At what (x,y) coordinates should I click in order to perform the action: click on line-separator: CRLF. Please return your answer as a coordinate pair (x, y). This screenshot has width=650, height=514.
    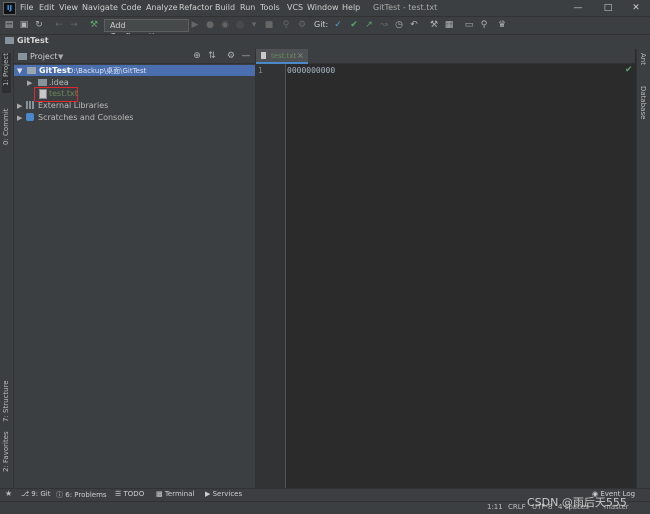
    Looking at the image, I should click on (517, 507).